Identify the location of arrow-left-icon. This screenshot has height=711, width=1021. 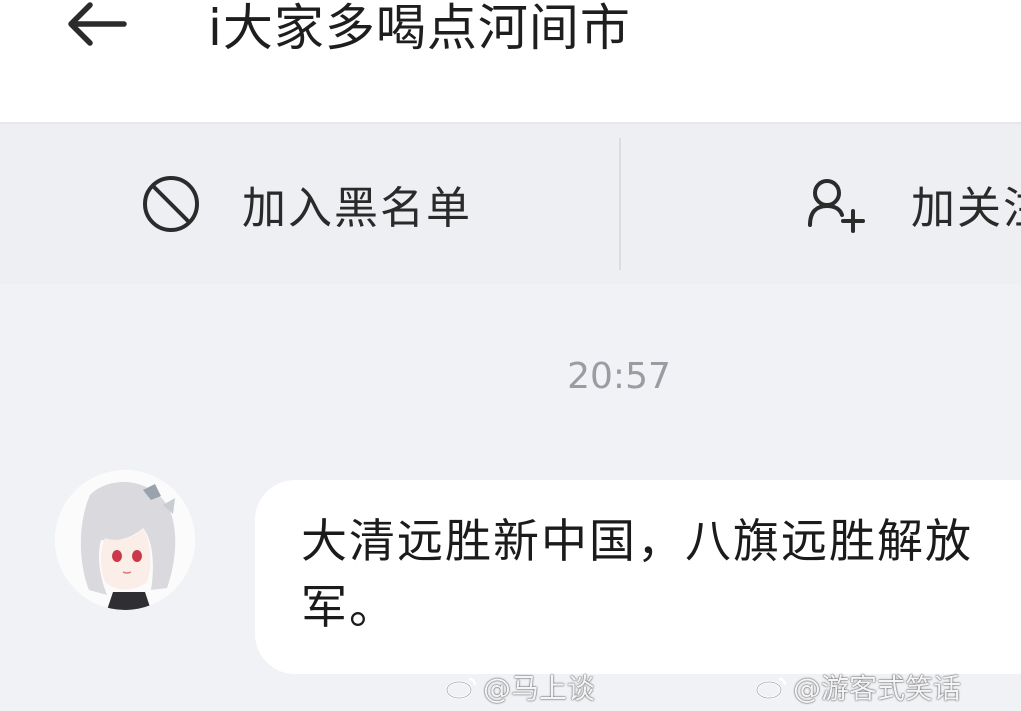
(97, 24).